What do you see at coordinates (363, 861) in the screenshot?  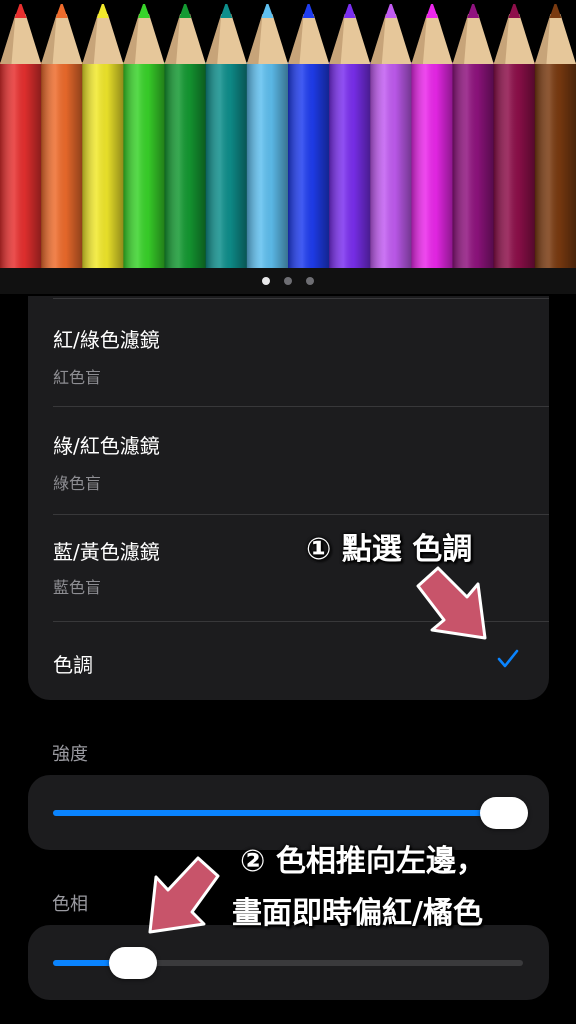 I see `annotation-step-2-line-1: ② 色相推向左邊，` at bounding box center [363, 861].